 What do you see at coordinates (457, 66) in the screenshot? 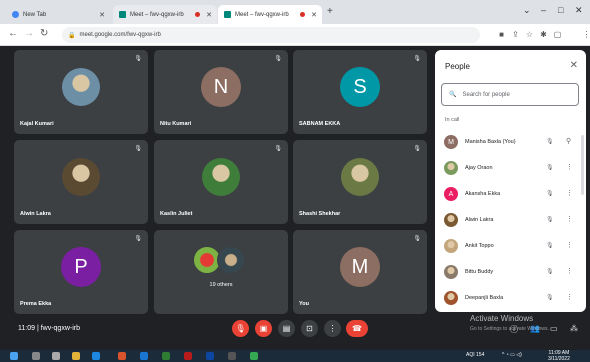
I see `people-panel-title: People` at bounding box center [457, 66].